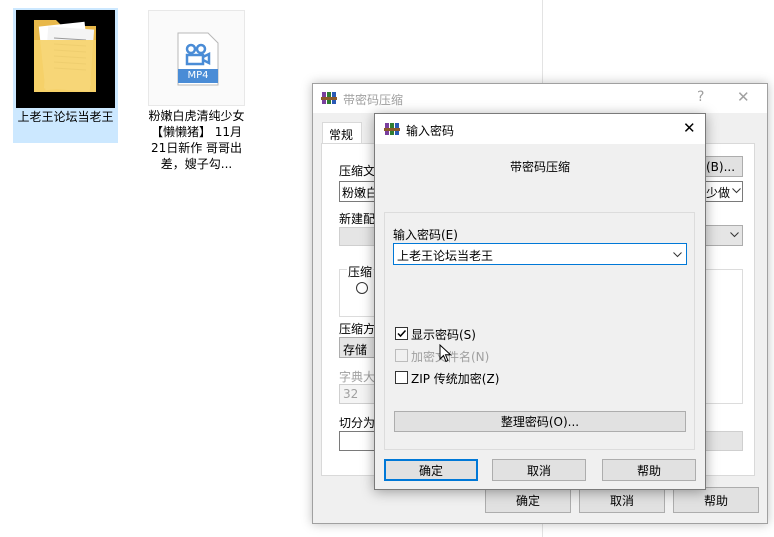 The image size is (774, 537). Describe the element at coordinates (65, 117) in the screenshot. I see `folder-label: 上老王论坛当老王` at that location.